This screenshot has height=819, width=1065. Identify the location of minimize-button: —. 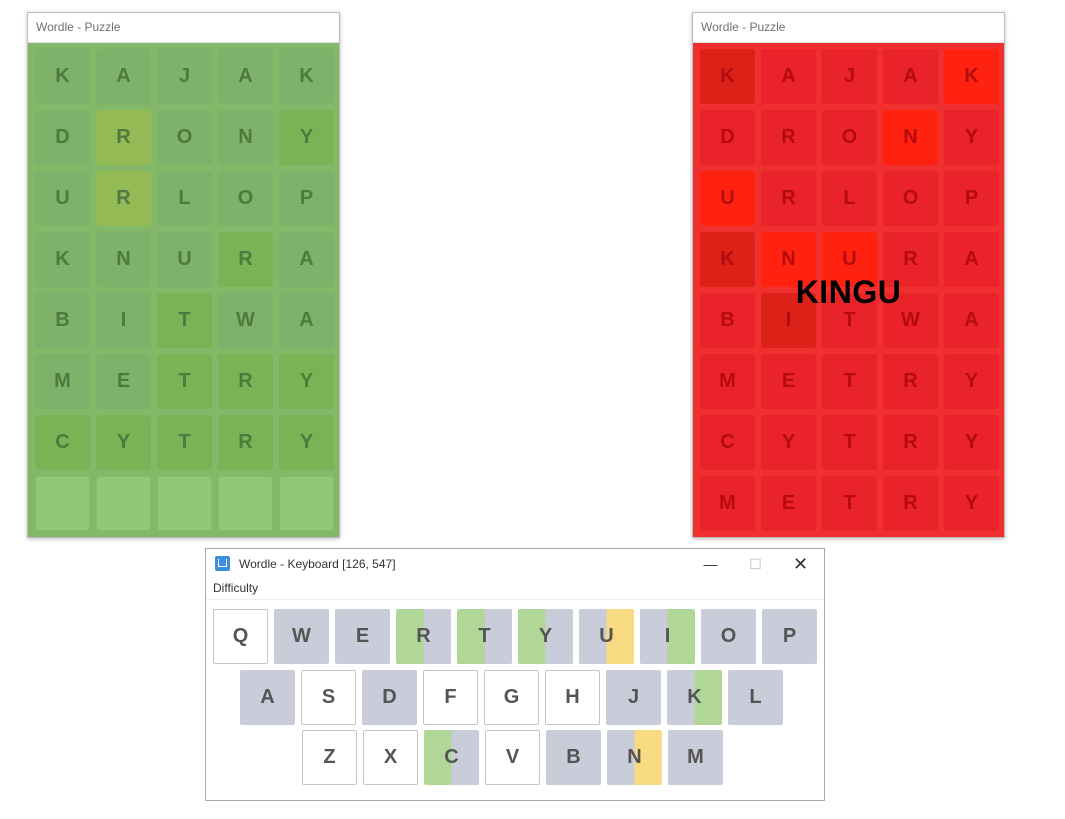
(710, 564).